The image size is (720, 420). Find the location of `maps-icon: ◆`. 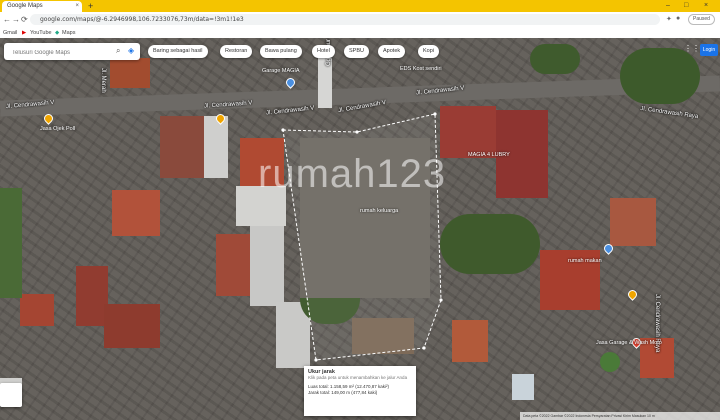

maps-icon: ◆ is located at coordinates (57, 33).